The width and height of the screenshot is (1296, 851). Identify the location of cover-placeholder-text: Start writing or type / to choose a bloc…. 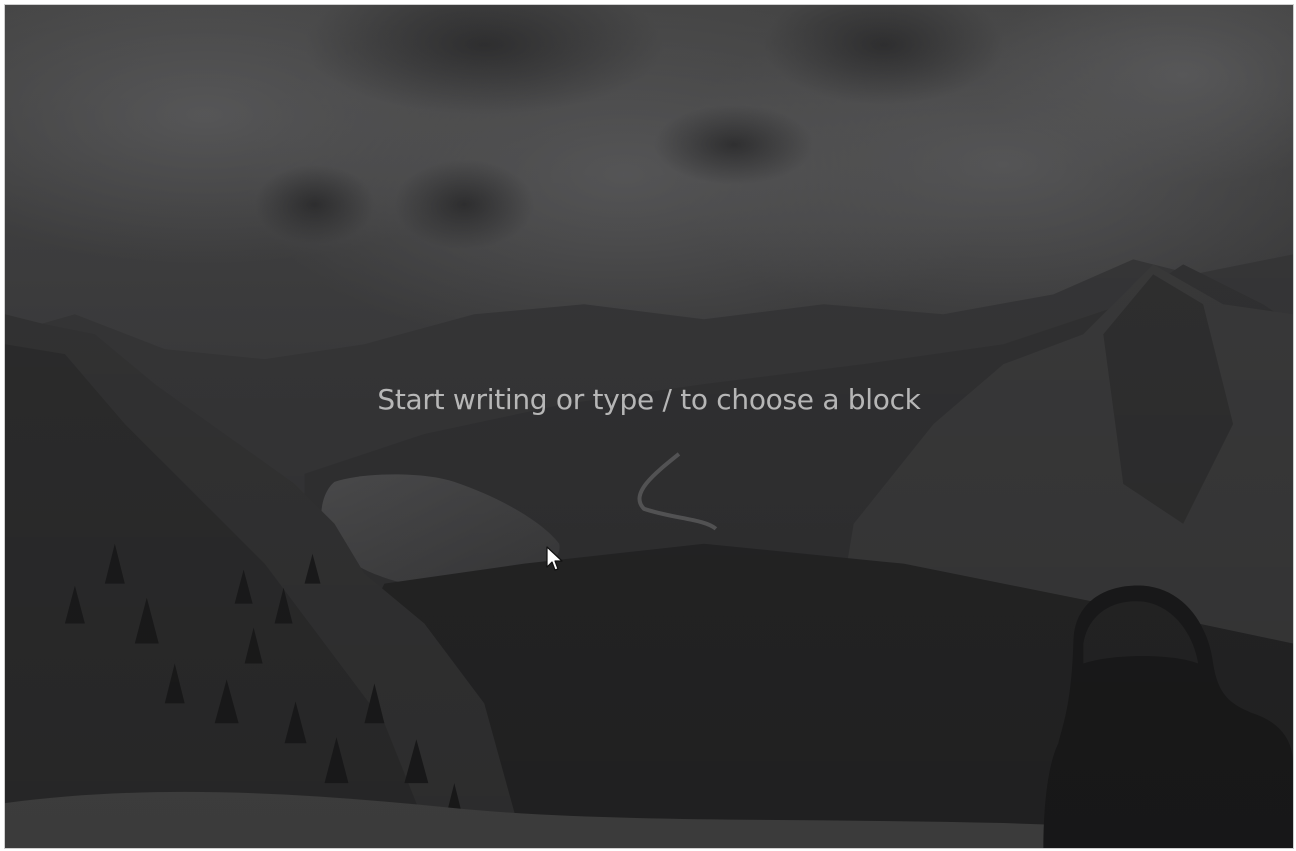
(649, 399).